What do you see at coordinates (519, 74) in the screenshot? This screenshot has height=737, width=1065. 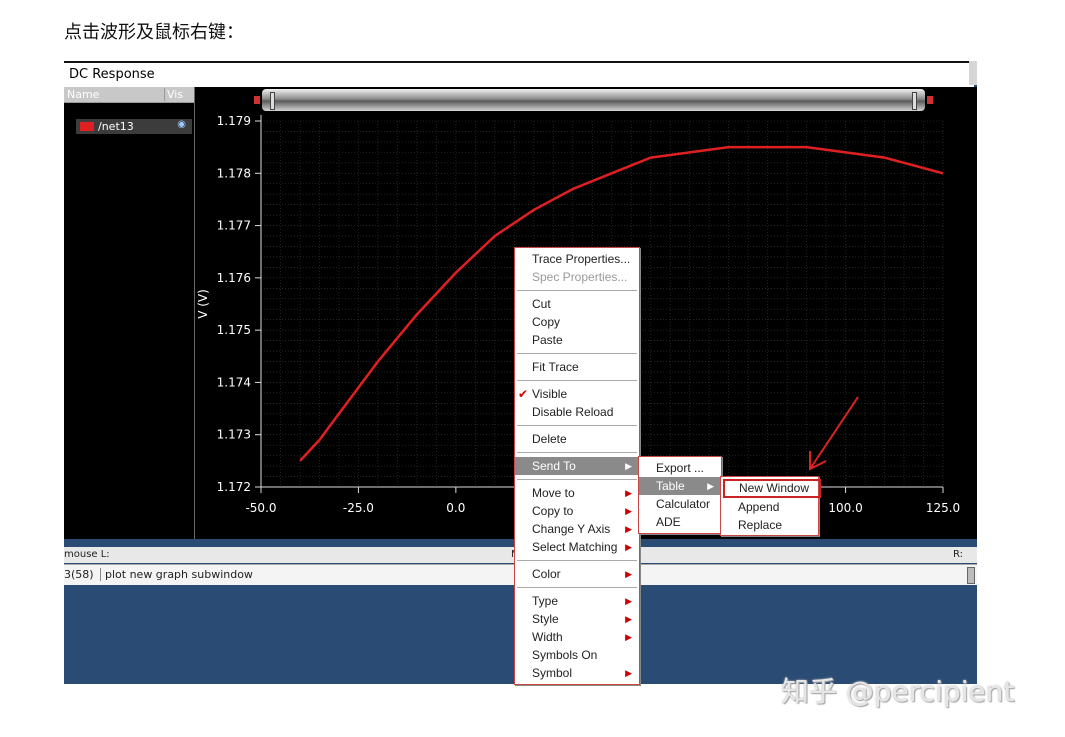 I see `window-title: DC Response` at bounding box center [519, 74].